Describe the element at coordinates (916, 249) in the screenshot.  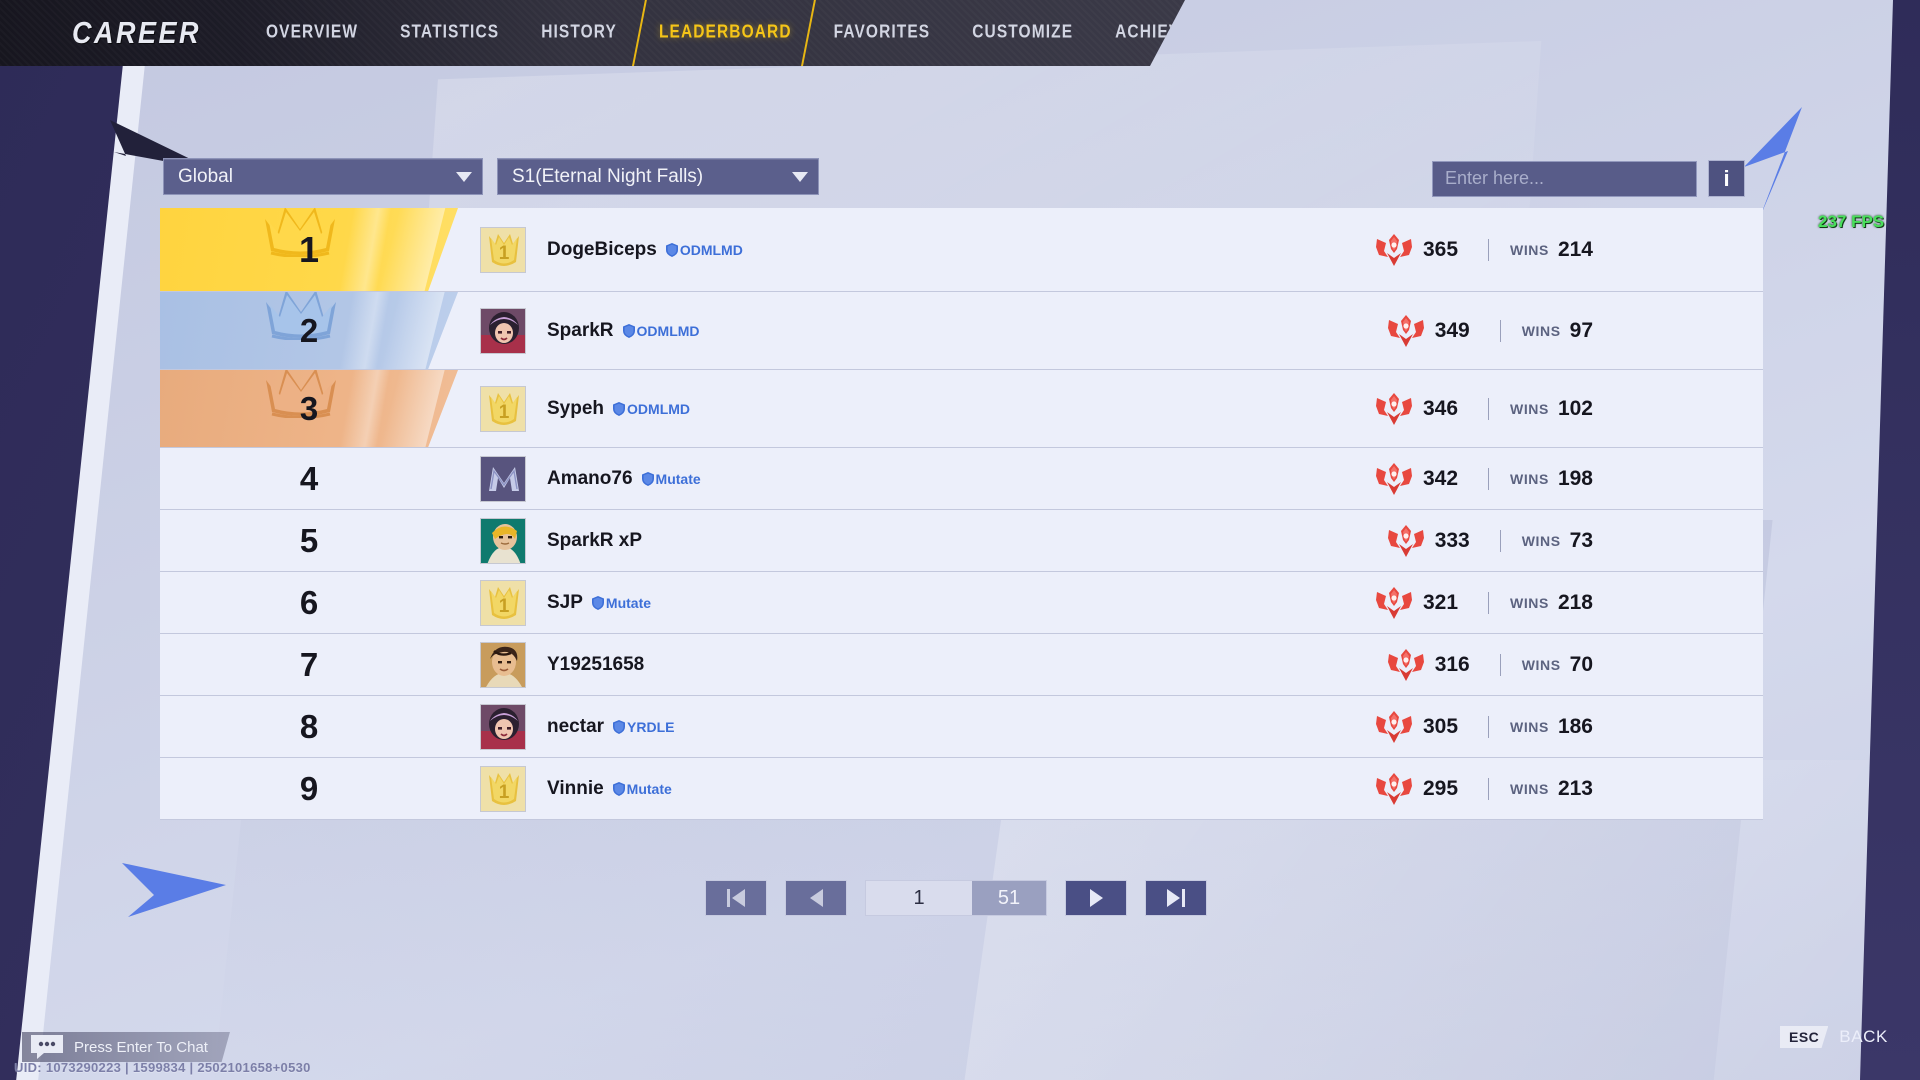
I see `player-cell: 1 DogeBiceps ODMLMD` at that location.